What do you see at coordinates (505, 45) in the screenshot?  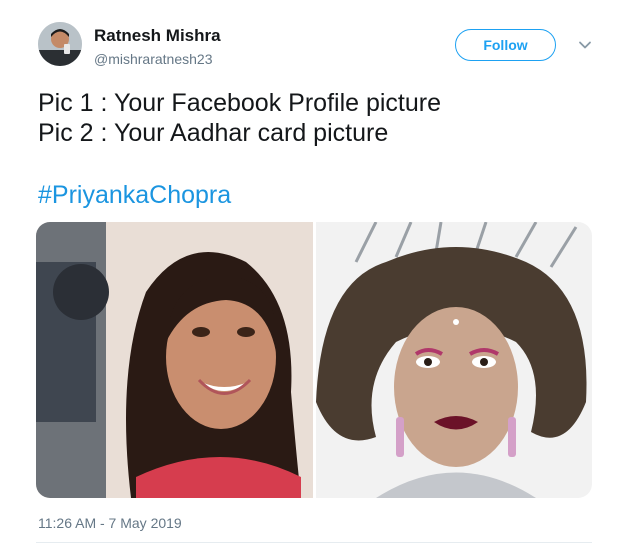 I see `follow-button: Follow` at bounding box center [505, 45].